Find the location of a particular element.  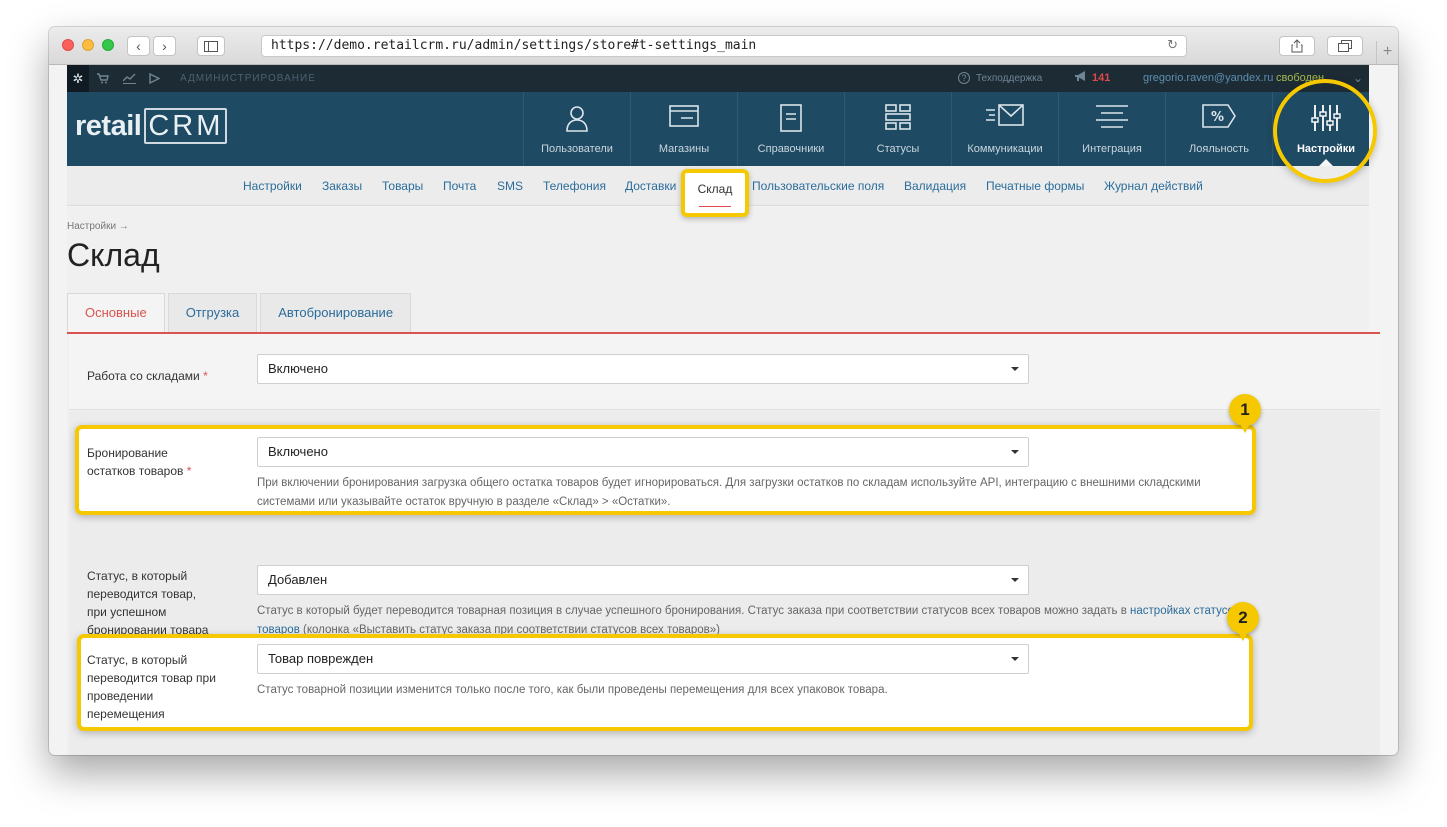

user-status-label: свободен is located at coordinates (1300, 78).